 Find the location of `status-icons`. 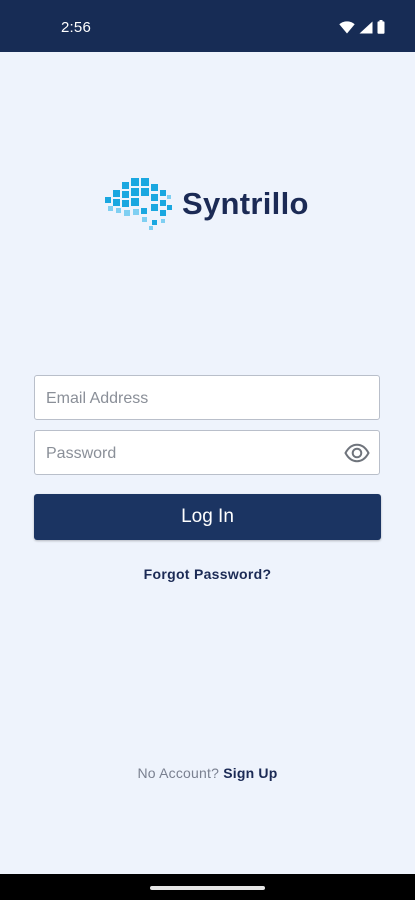

status-icons is located at coordinates (362, 27).